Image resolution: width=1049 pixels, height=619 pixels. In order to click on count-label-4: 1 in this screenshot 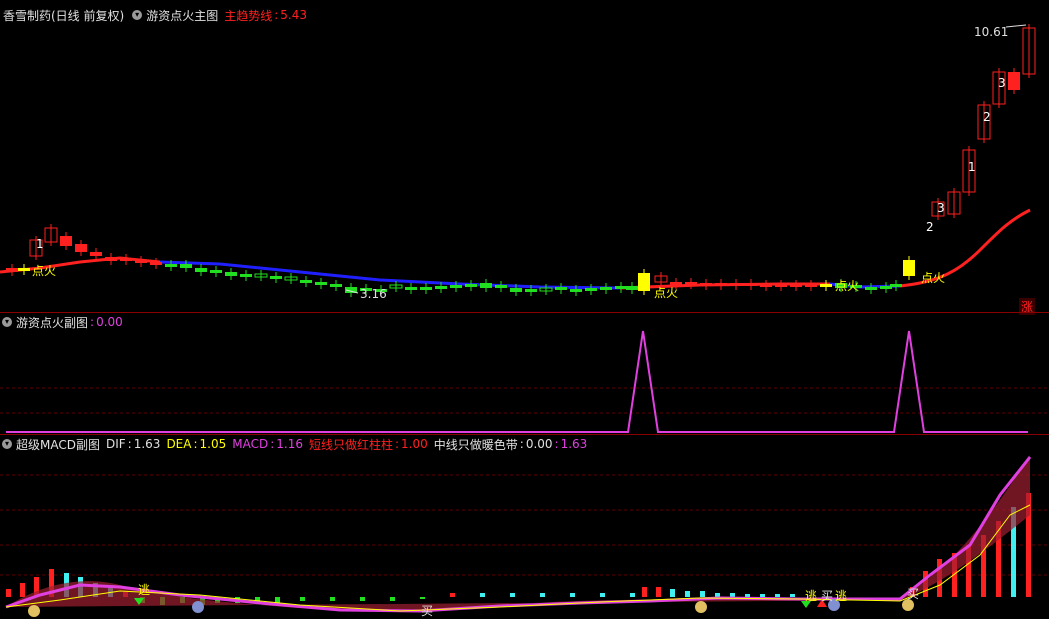, I will do `click(972, 167)`.